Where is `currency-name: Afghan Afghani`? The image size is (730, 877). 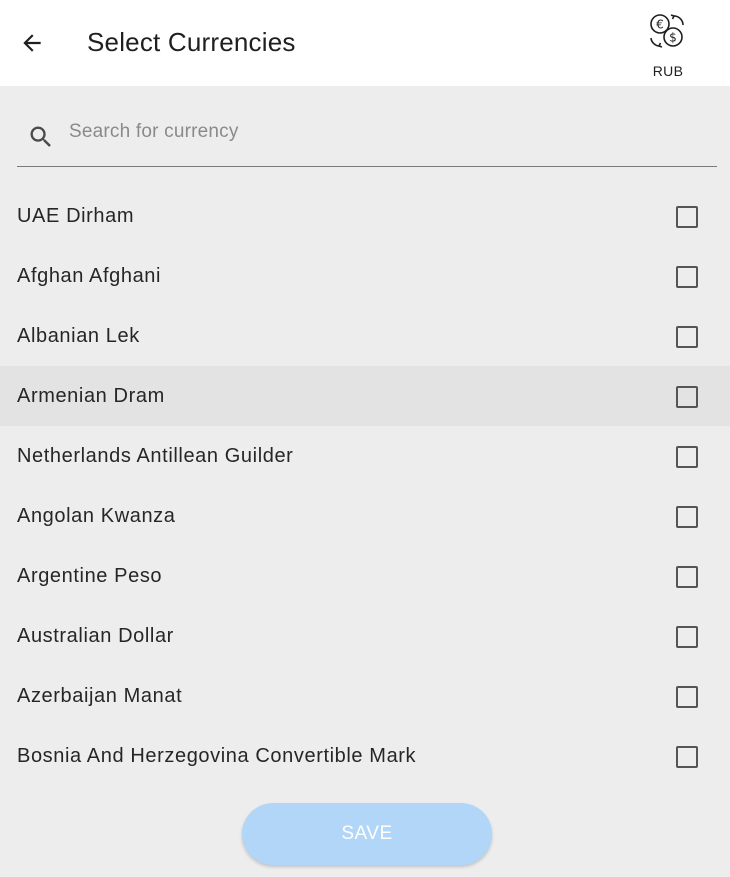
currency-name: Afghan Afghani is located at coordinates (89, 276).